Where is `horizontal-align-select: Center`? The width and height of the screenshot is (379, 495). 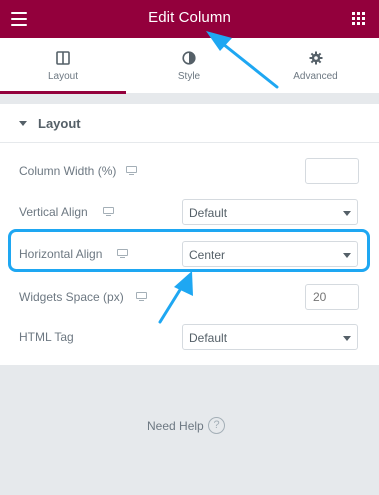 horizontal-align-select: Center is located at coordinates (270, 254).